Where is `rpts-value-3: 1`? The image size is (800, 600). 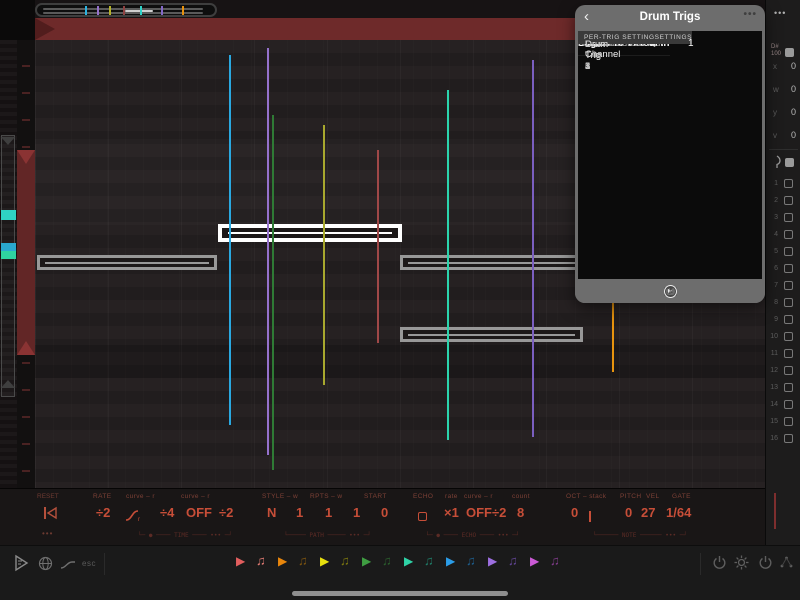 rpts-value-3: 1 is located at coordinates (356, 512).